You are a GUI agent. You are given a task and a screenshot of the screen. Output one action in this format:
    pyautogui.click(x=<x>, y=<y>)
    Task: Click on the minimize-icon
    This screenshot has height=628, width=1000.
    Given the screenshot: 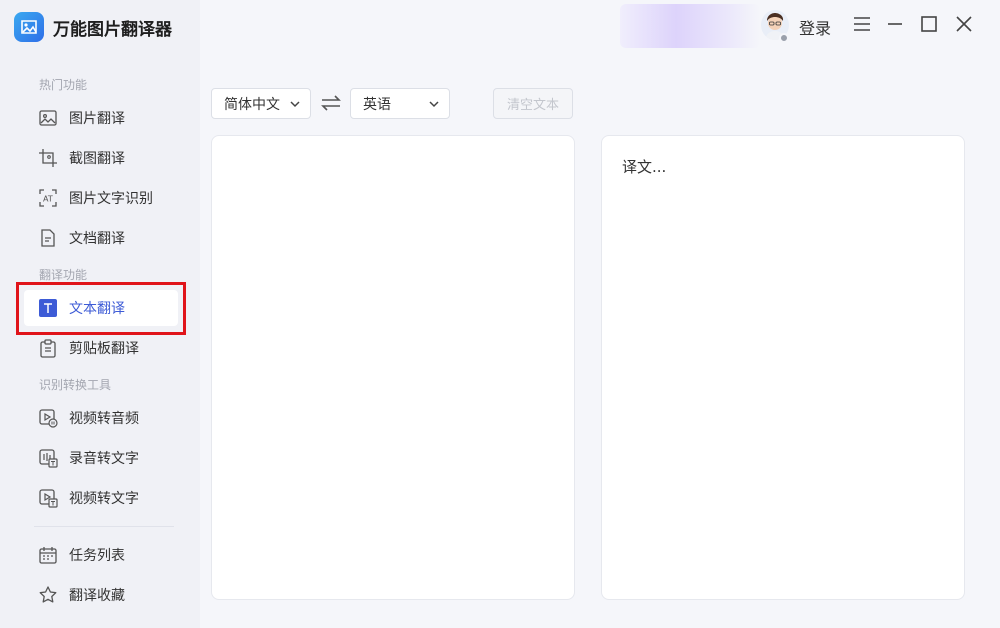 What is the action you would take?
    pyautogui.click(x=895, y=24)
    